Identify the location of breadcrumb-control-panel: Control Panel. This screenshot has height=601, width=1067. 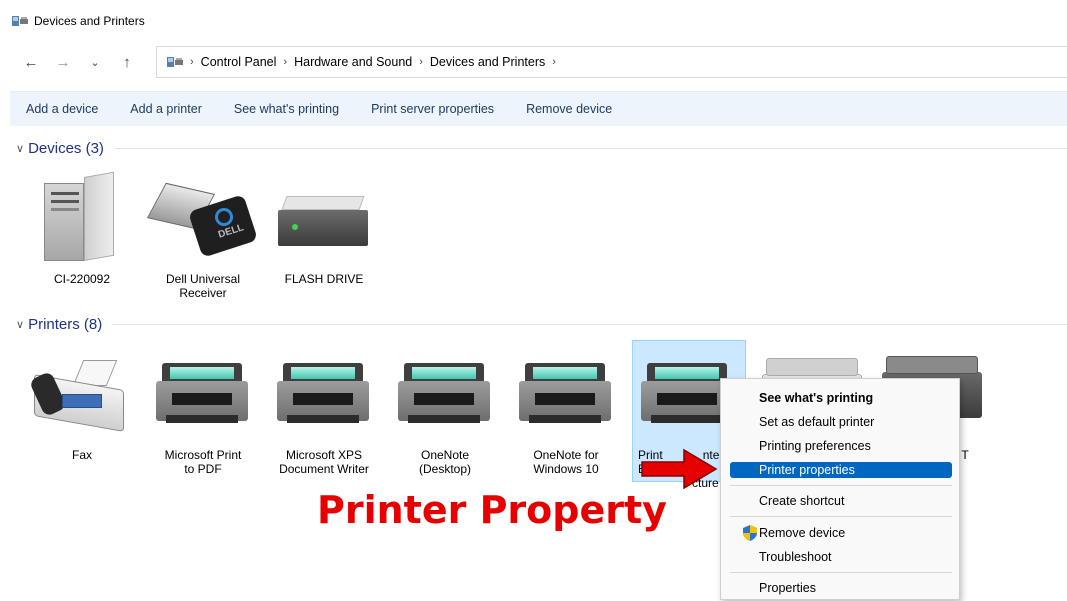
(239, 62).